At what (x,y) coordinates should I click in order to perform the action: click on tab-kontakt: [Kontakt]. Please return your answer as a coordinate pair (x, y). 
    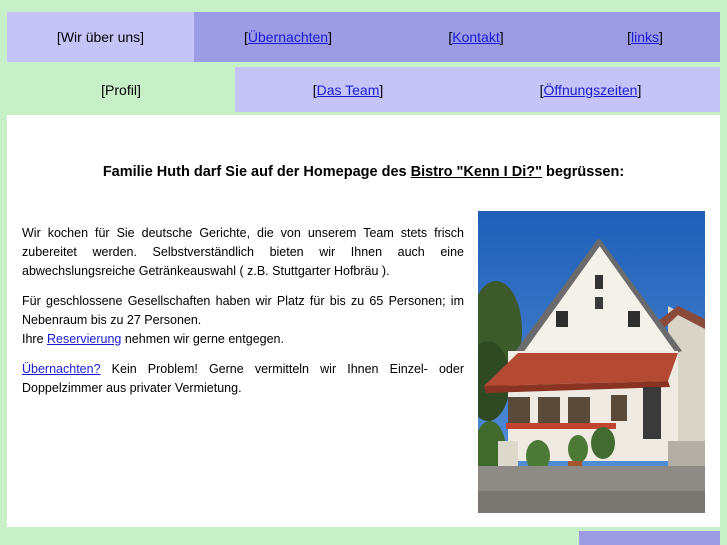
    Looking at the image, I should click on (476, 37).